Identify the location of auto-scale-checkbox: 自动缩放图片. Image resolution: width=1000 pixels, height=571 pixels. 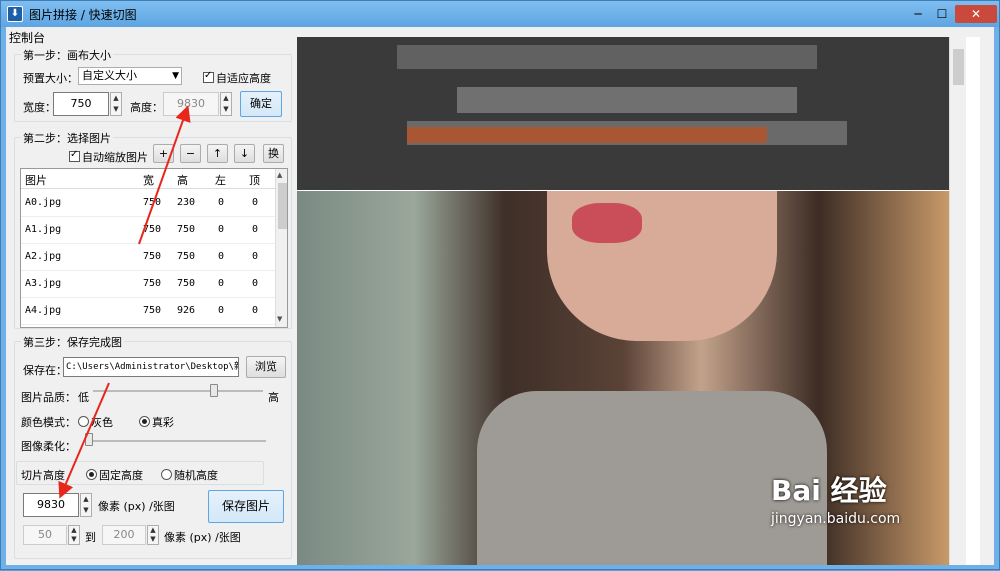
(108, 157).